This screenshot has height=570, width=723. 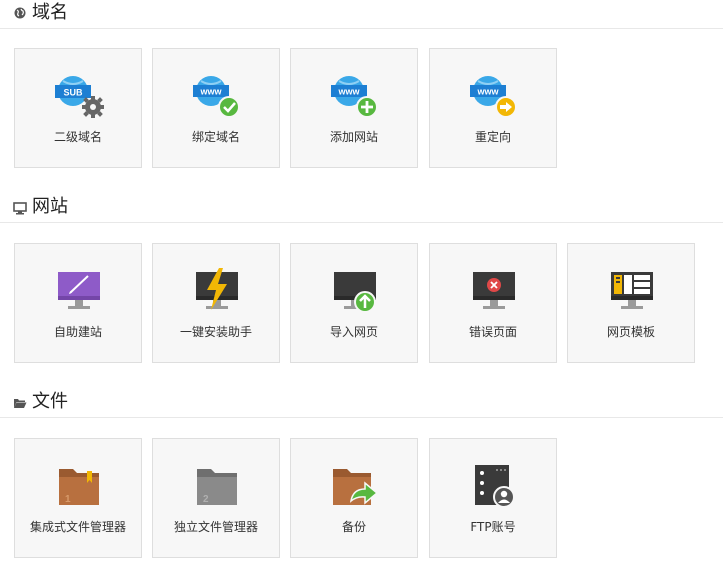 I want to click on tile-import-page: 导入网页, so click(x=354, y=303).